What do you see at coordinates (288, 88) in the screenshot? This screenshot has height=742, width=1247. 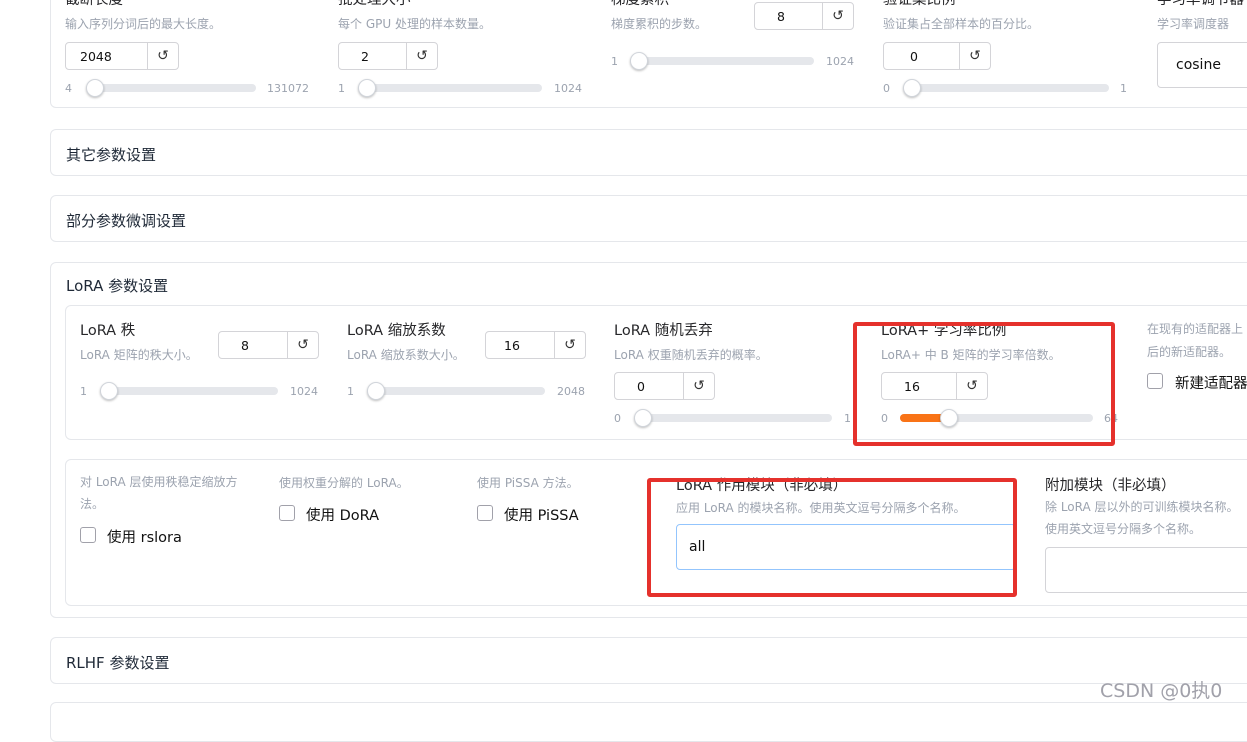 I see `cutoff-len-max: 131072` at bounding box center [288, 88].